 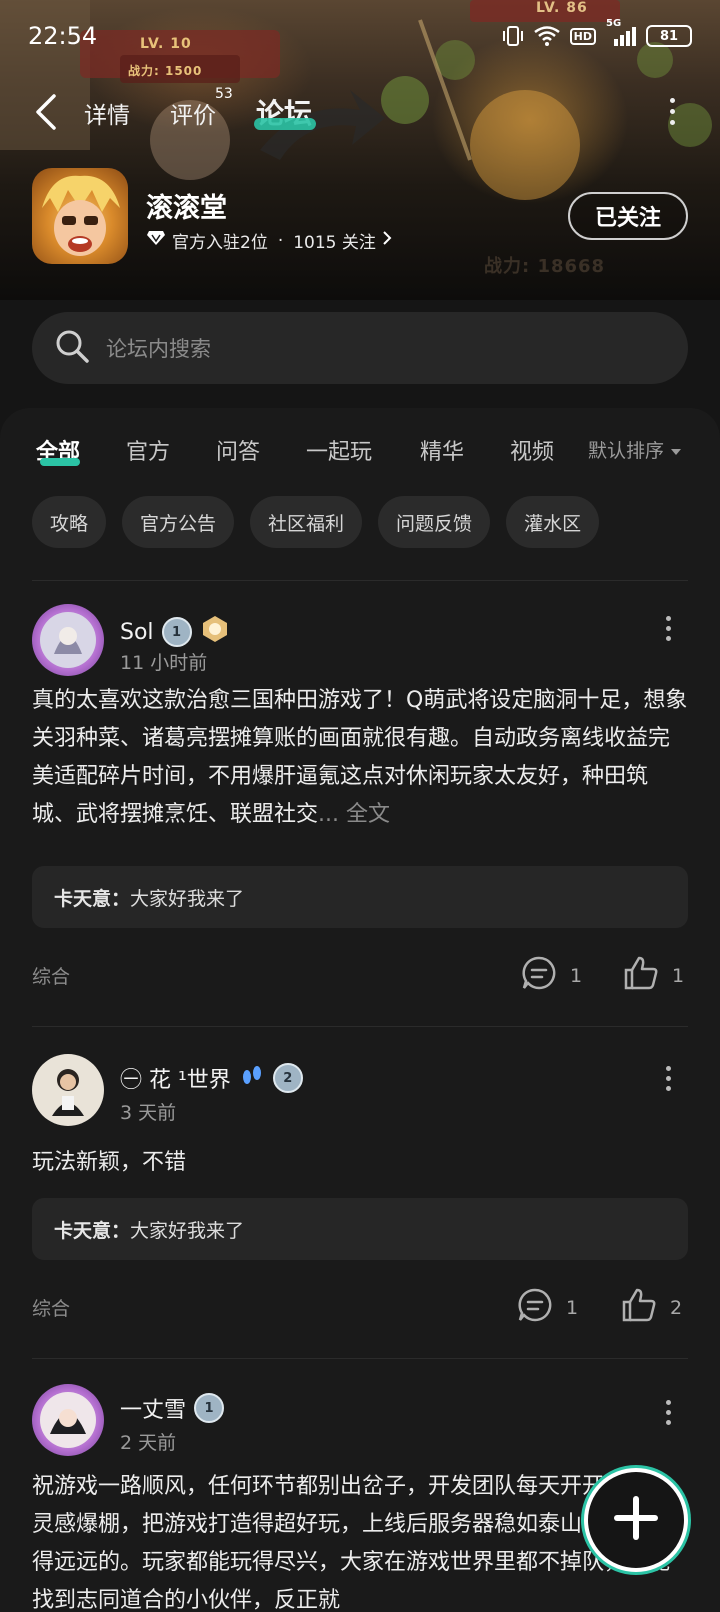 I want to click on category-play-together: 一起玩, so click(x=339, y=450).